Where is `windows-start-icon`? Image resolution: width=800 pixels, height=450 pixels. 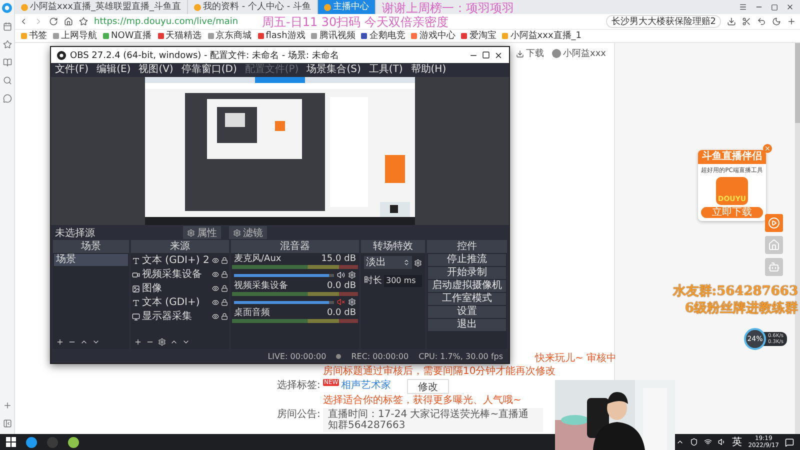 windows-start-icon is located at coordinates (11, 442).